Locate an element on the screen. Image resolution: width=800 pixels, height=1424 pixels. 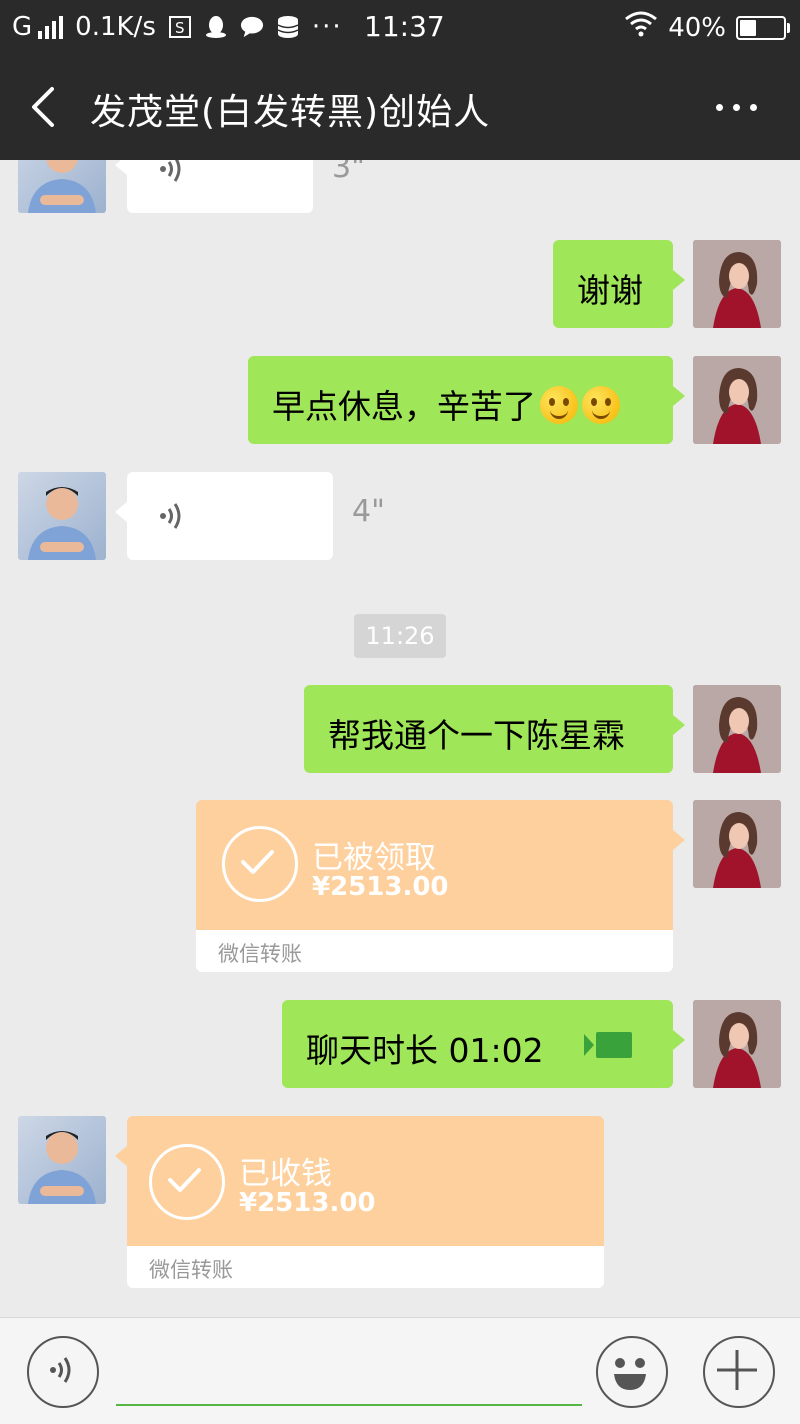
transfer-card: 已被领取 ¥2513.00 微信转账 is located at coordinates (440, 886).